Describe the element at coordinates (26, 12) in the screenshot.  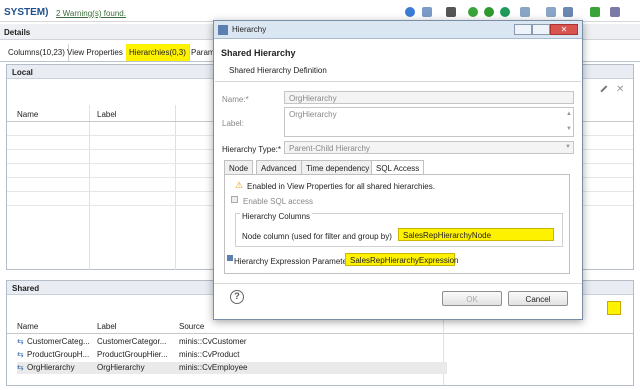
I see `system-label: SYSTEM)` at that location.